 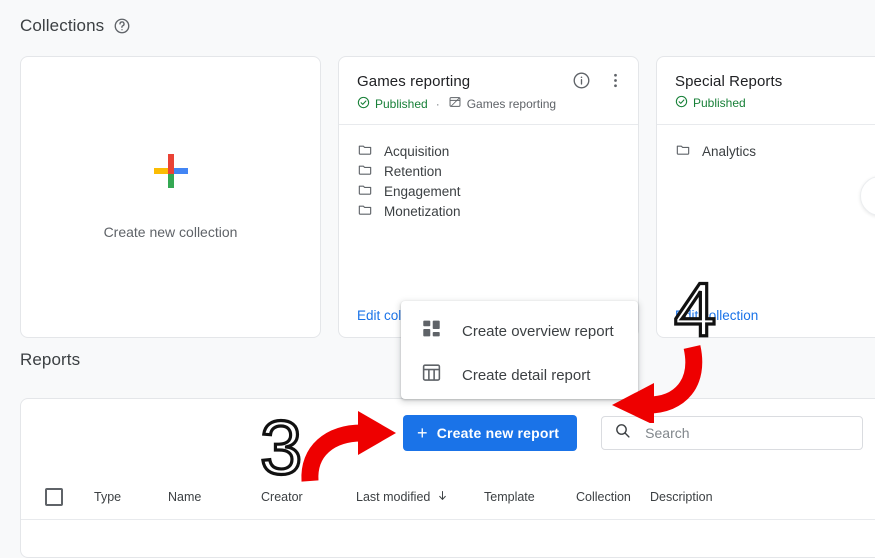 I want to click on detail-report-icon, so click(x=431, y=375).